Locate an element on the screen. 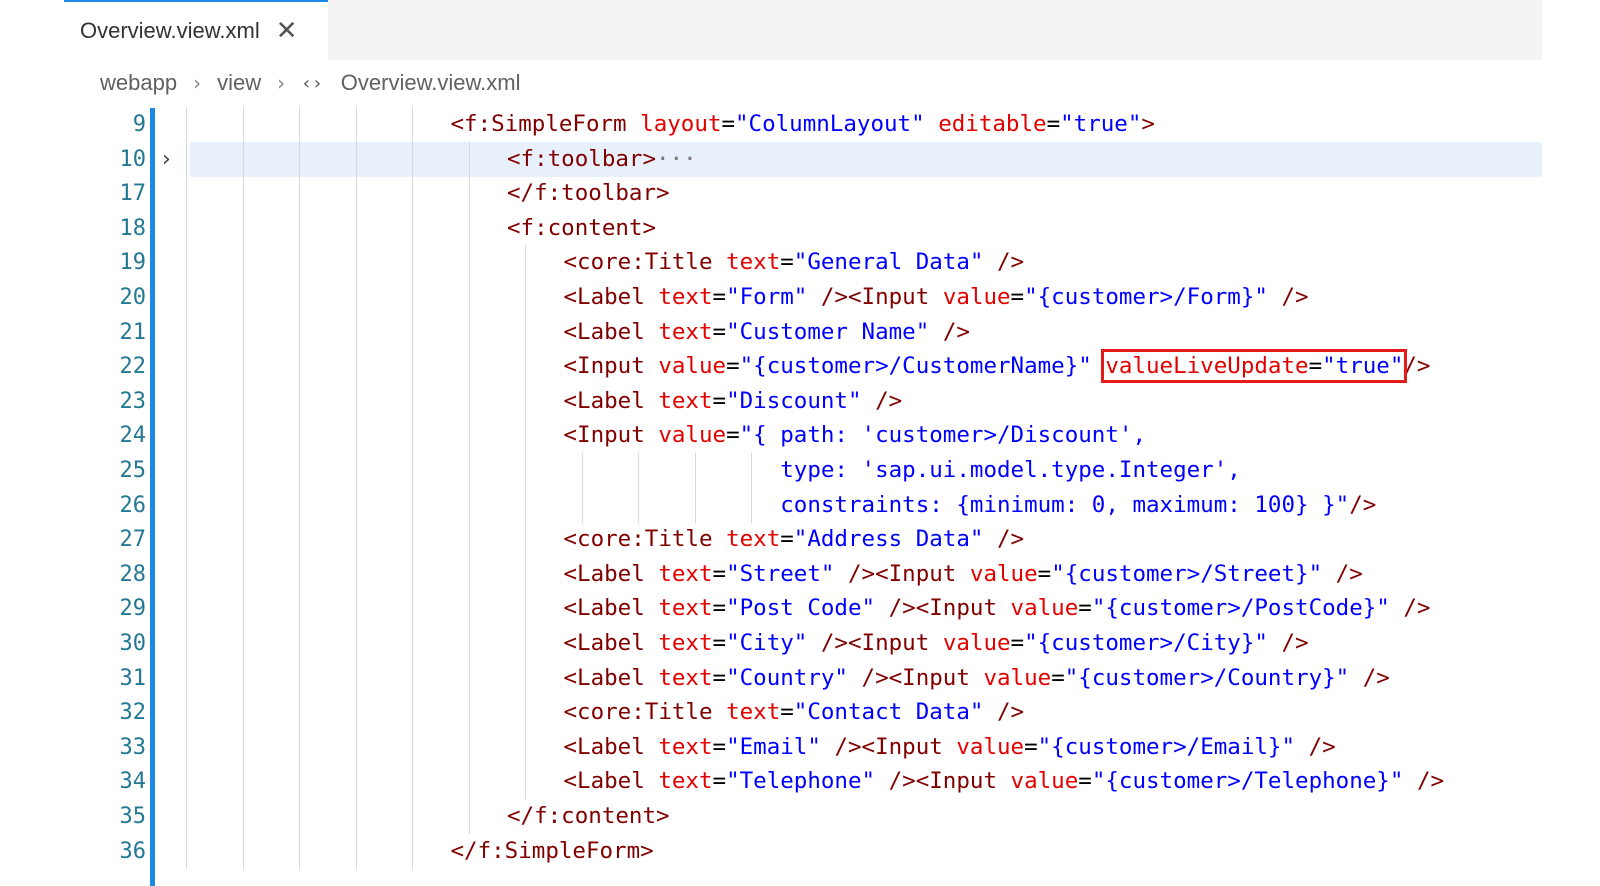  code-token: <core:Title is located at coordinates (638, 712).